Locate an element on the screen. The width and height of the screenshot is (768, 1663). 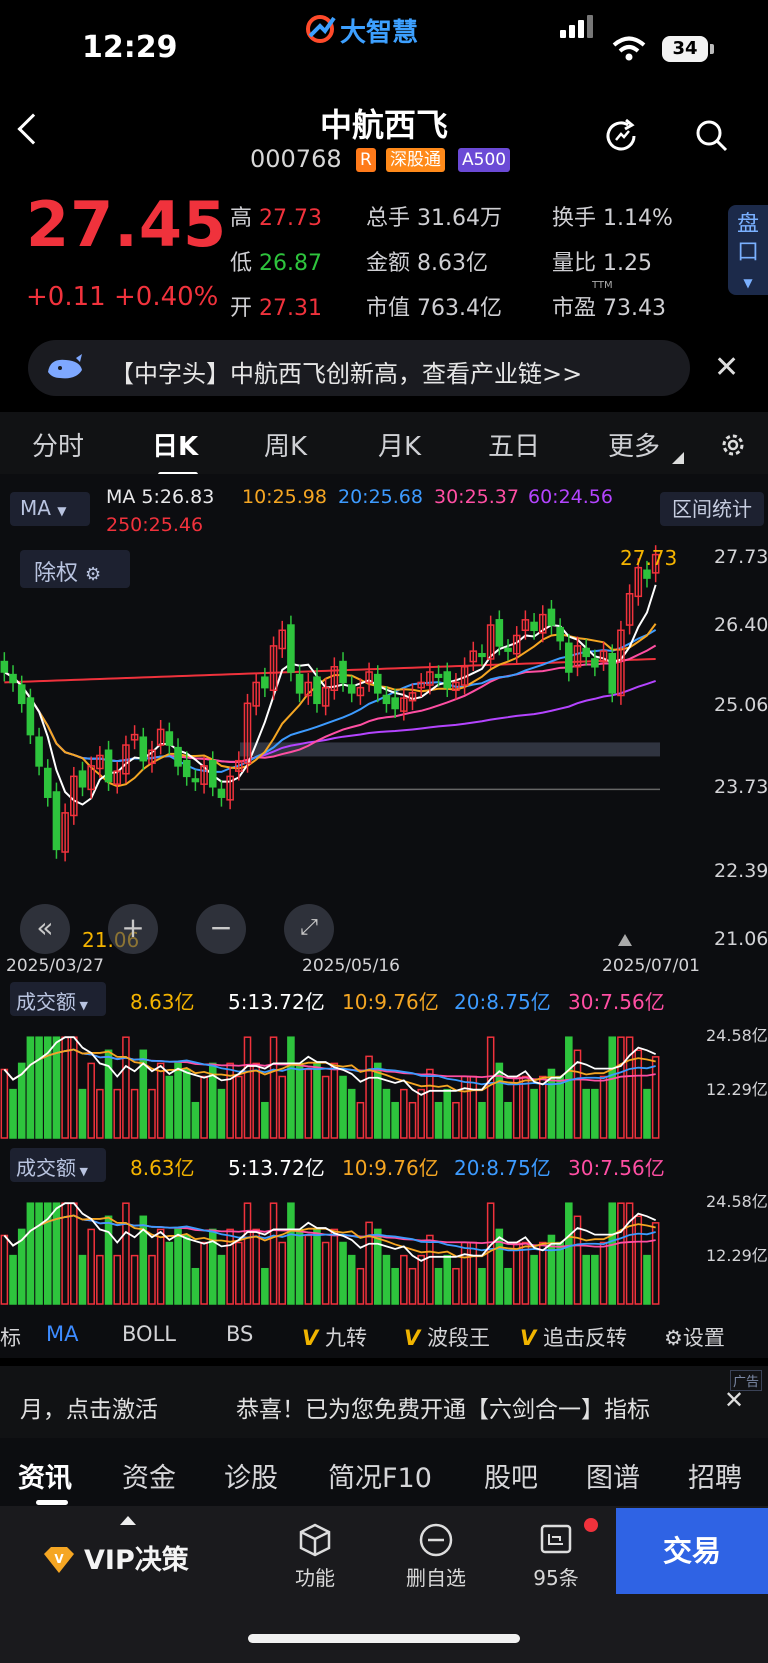
indicator-label: MA is located at coordinates (35, 508).